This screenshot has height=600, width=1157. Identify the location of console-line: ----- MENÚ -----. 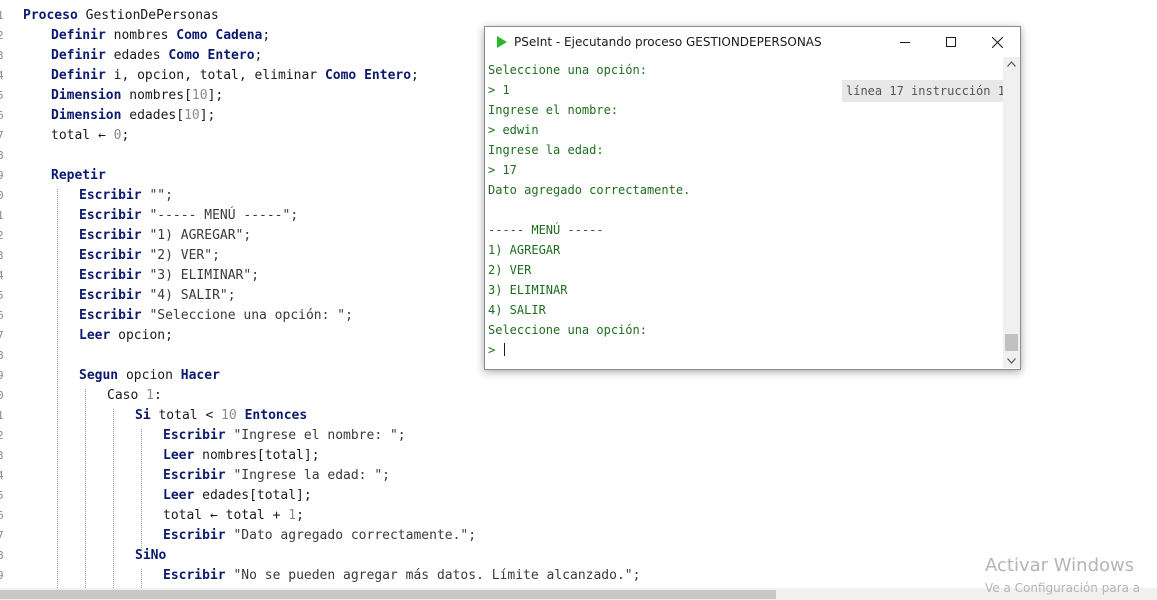
(546, 230).